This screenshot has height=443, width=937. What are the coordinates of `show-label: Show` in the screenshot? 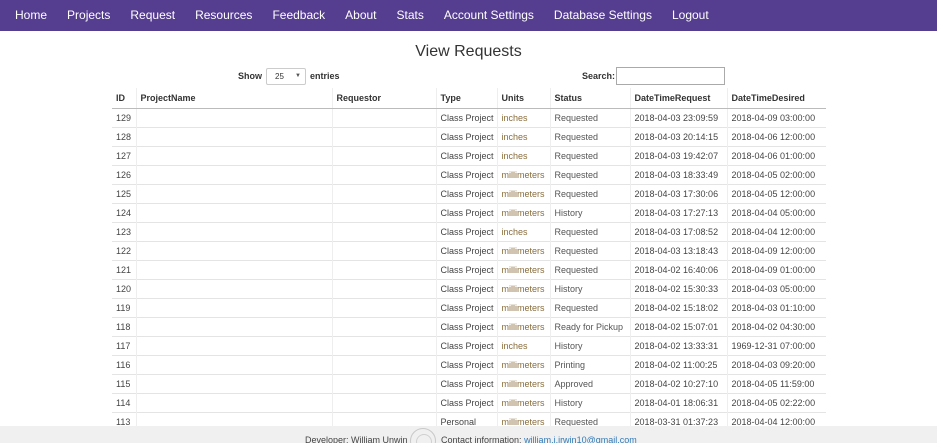 It's located at (250, 76).